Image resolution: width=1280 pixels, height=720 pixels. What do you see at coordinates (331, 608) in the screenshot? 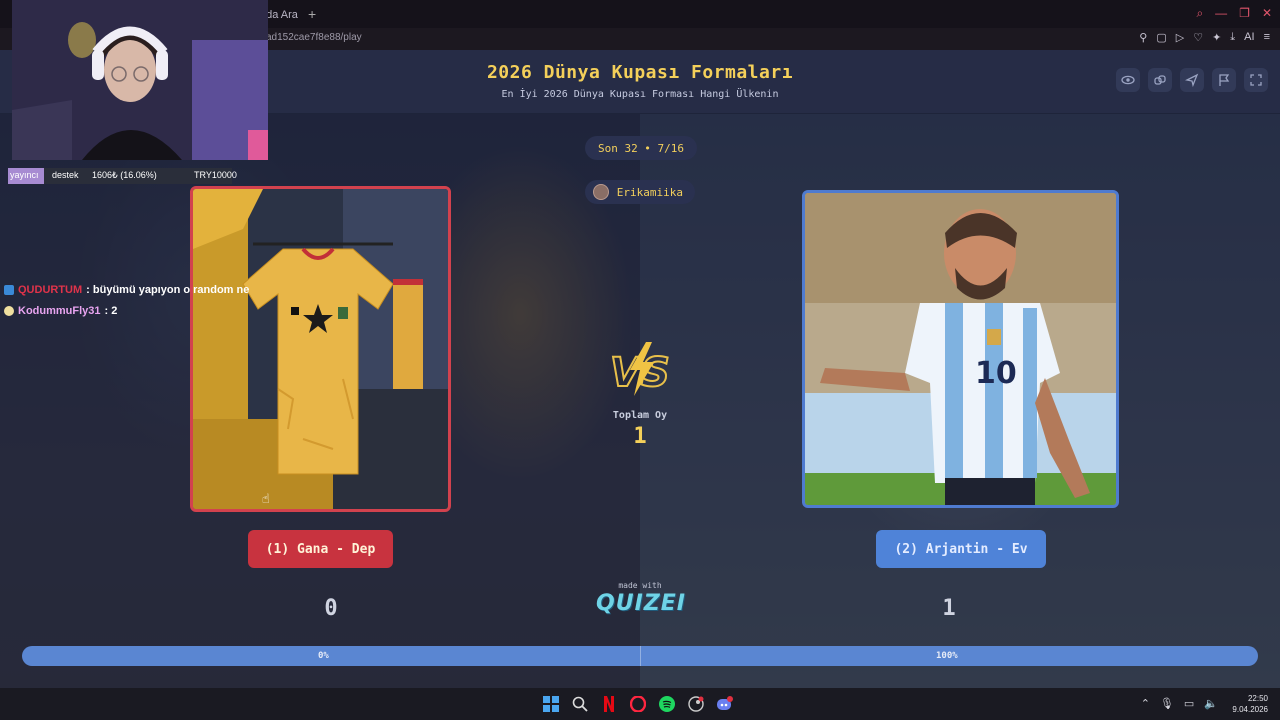
I see `vote-count-left: 0` at bounding box center [331, 608].